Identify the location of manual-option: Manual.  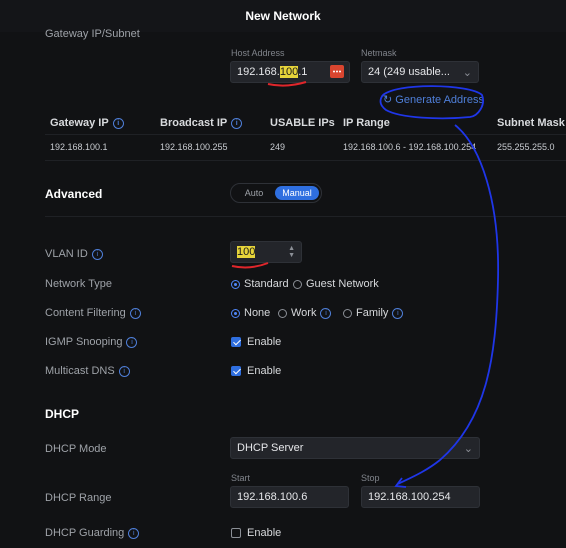
(297, 193).